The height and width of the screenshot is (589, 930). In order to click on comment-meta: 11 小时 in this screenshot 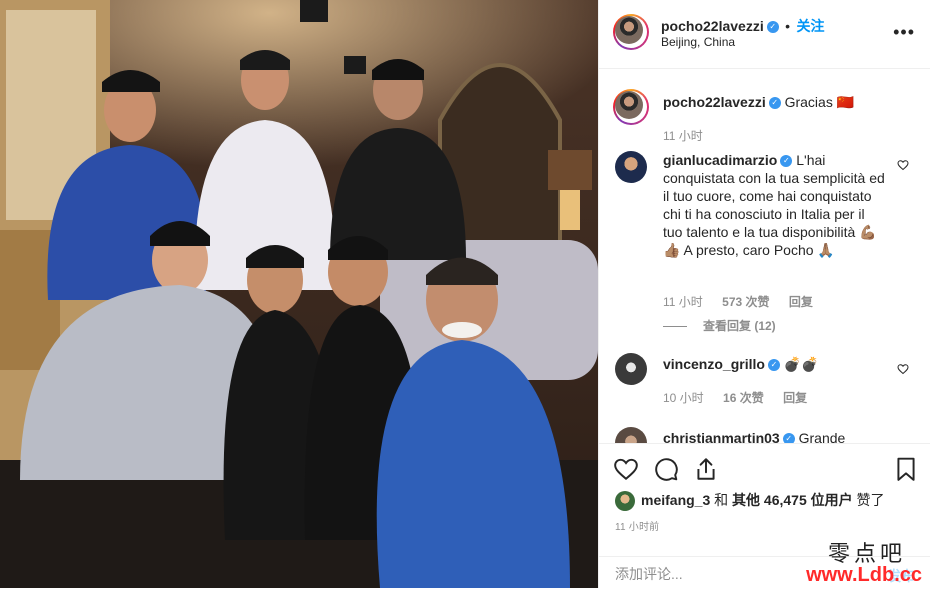, I will do `click(691, 135)`.